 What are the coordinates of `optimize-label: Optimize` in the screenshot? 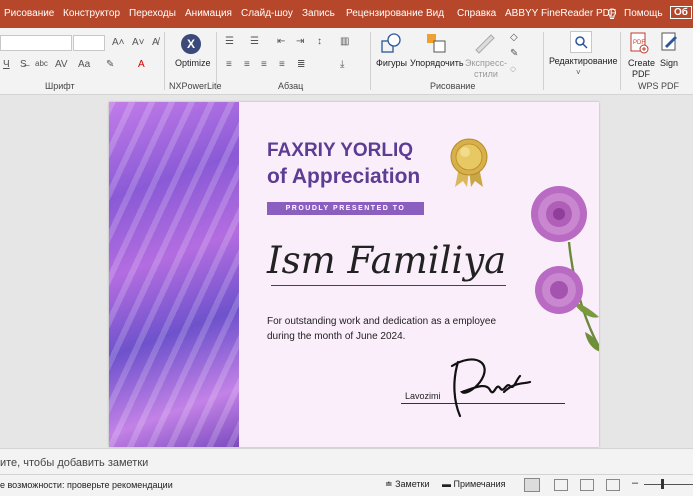 It's located at (193, 63).